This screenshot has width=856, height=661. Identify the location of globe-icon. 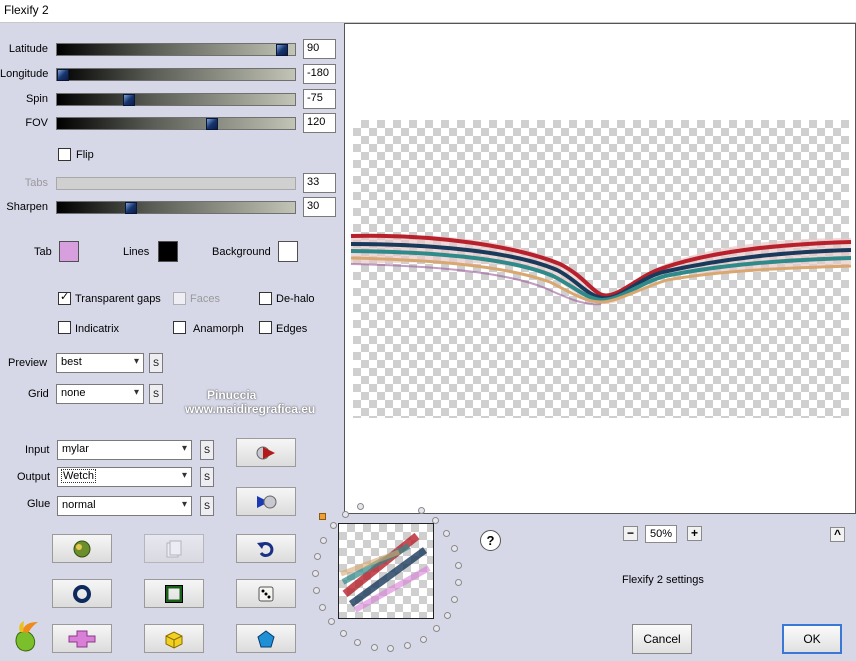
(82, 548).